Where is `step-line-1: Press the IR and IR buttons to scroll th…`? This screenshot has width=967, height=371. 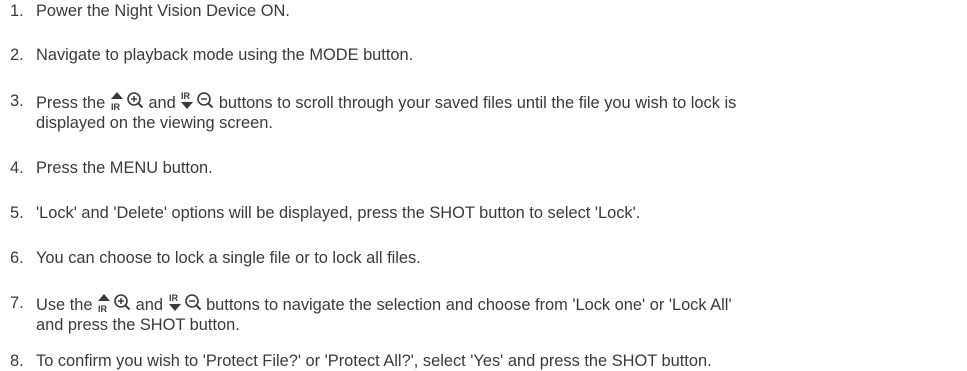
step-line-1: Press the IR and IR buttons to scroll th… is located at coordinates (499, 102).